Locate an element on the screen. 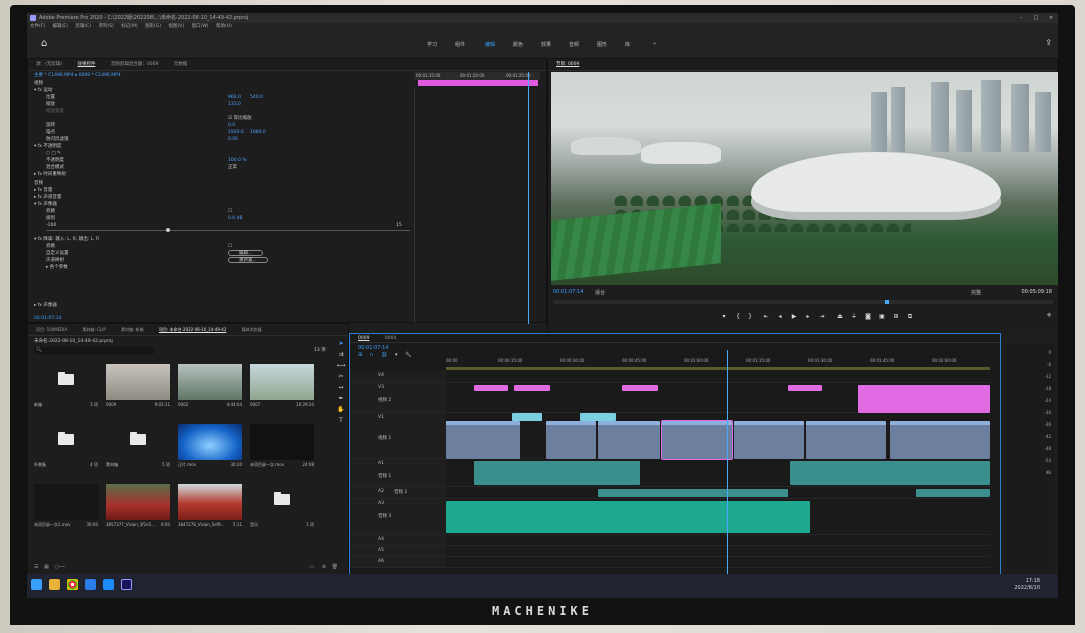 The image size is (1085, 633). menu-clip: 剪辑(C) is located at coordinates (83, 26).